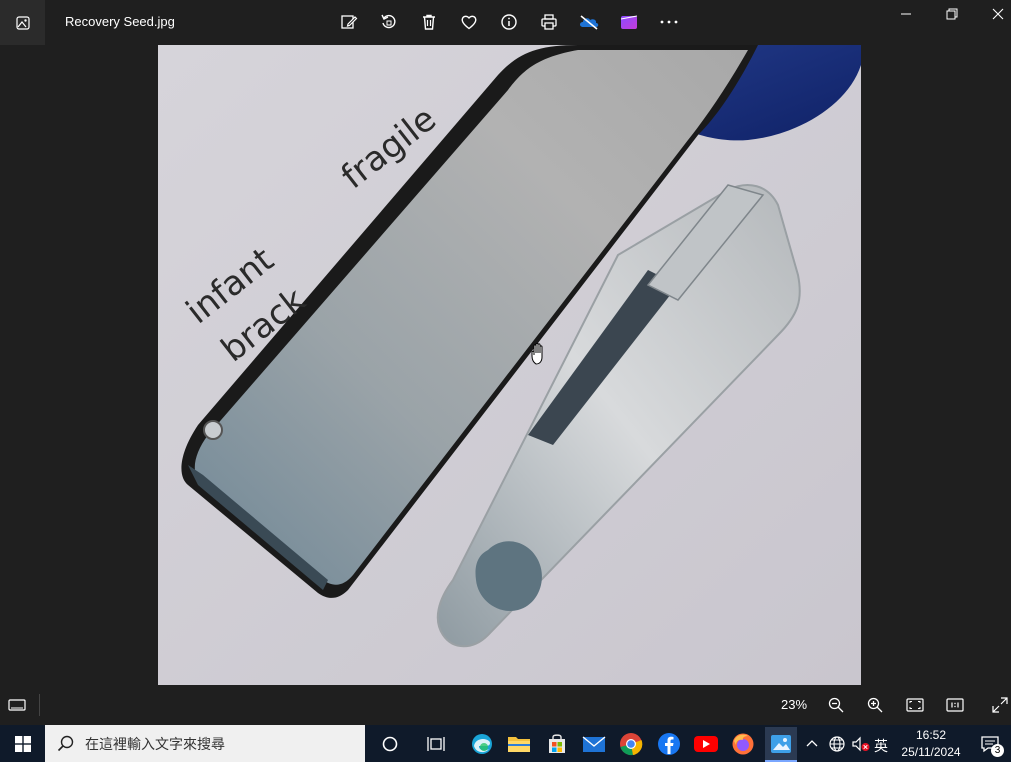 This screenshot has height=762, width=1011. Describe the element at coordinates (557, 744) in the screenshot. I see `store-icon` at that location.